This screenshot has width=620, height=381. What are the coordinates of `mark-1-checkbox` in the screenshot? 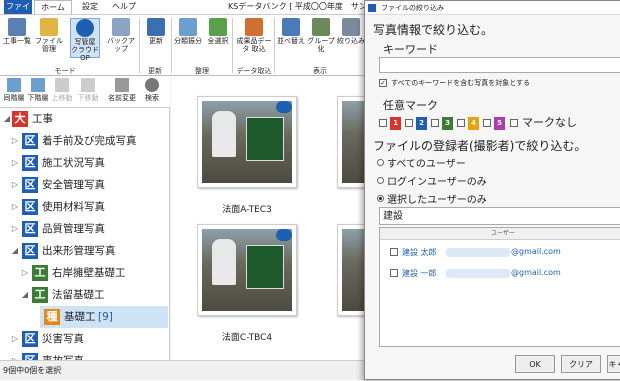 It's located at (383, 123).